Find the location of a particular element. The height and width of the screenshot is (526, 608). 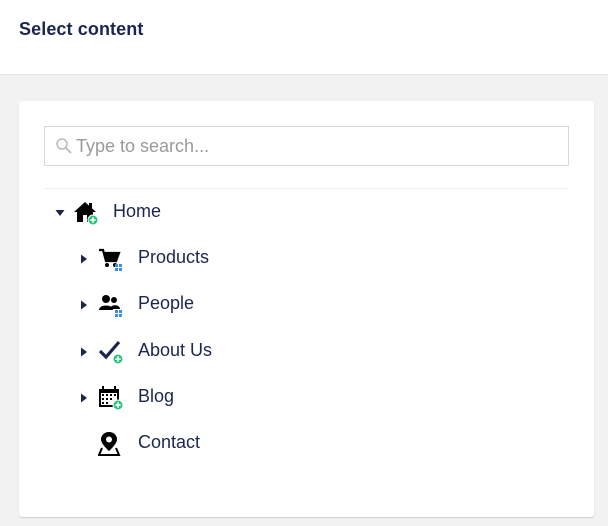

tree-item-label: Contact is located at coordinates (169, 442).